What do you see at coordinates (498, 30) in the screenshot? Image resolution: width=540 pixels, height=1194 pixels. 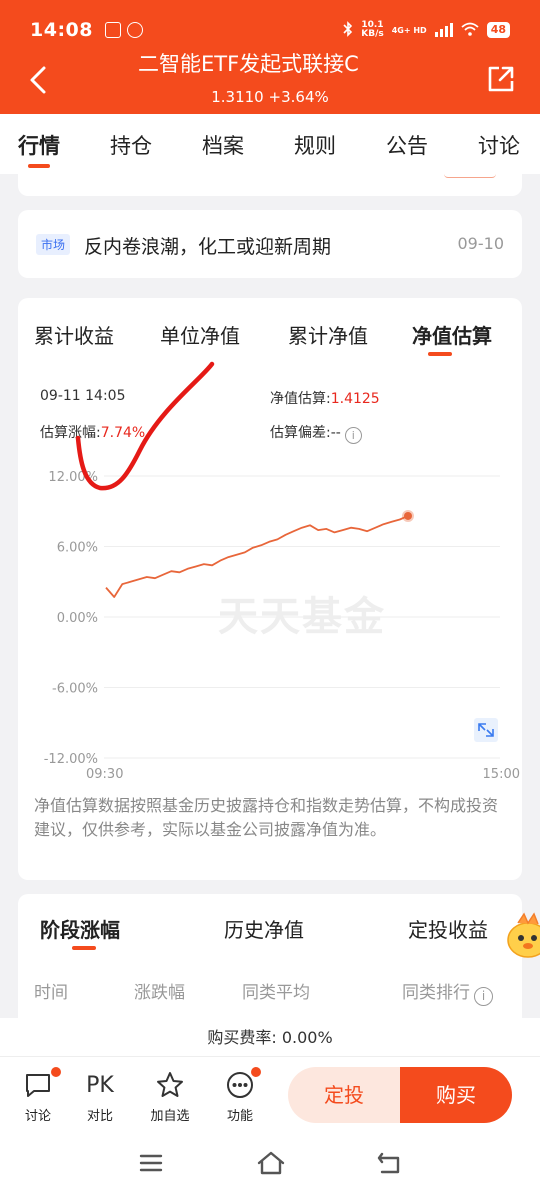 I see `battery-icon: 48` at bounding box center [498, 30].